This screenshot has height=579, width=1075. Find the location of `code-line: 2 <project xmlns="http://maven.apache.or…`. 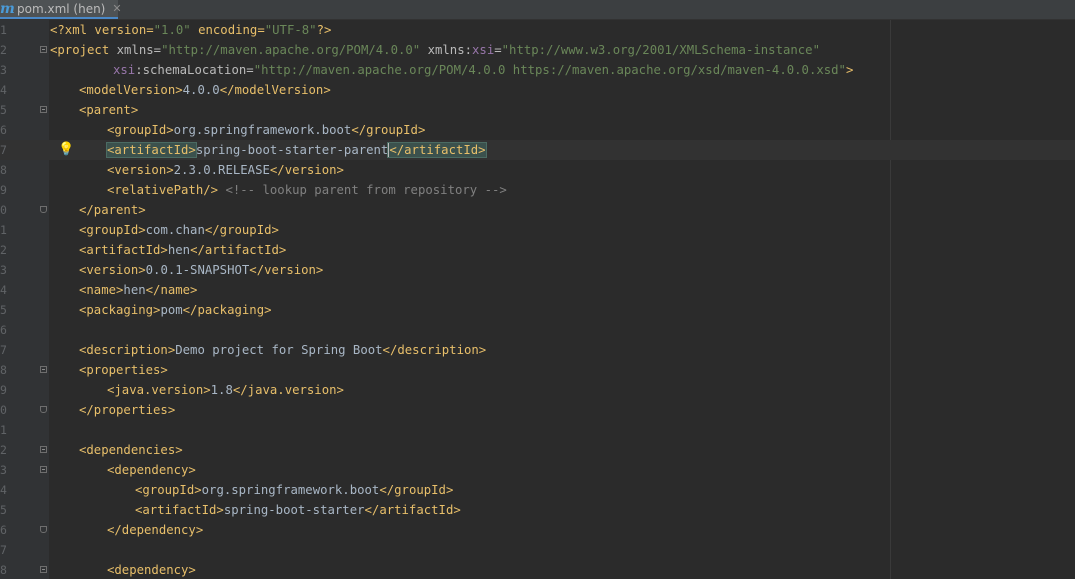

code-line: 2 <project xmlns="http://maven.apache.or… is located at coordinates (537, 50).